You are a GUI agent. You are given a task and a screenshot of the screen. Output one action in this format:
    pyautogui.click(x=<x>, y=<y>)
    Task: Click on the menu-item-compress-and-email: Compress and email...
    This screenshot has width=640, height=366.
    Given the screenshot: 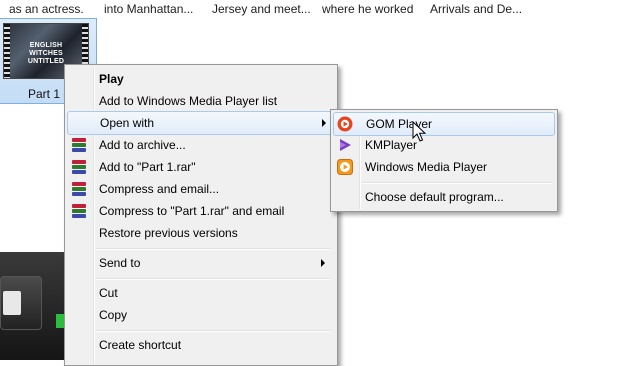 What is the action you would take?
    pyautogui.click(x=200, y=189)
    